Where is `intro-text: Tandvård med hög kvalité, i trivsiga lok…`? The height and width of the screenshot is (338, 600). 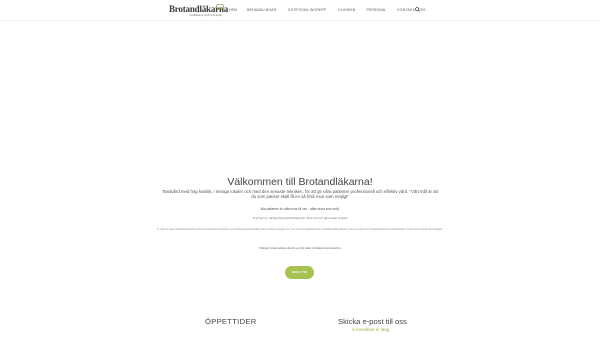
intro-text: Tandvård med hög kvalité, i trivsiga lok… is located at coordinates (300, 194).